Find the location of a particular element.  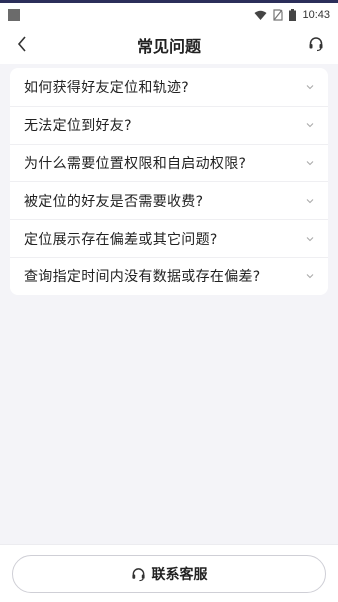

faq-question: 为什么需要位置权限和自启动权限? is located at coordinates (135, 163).